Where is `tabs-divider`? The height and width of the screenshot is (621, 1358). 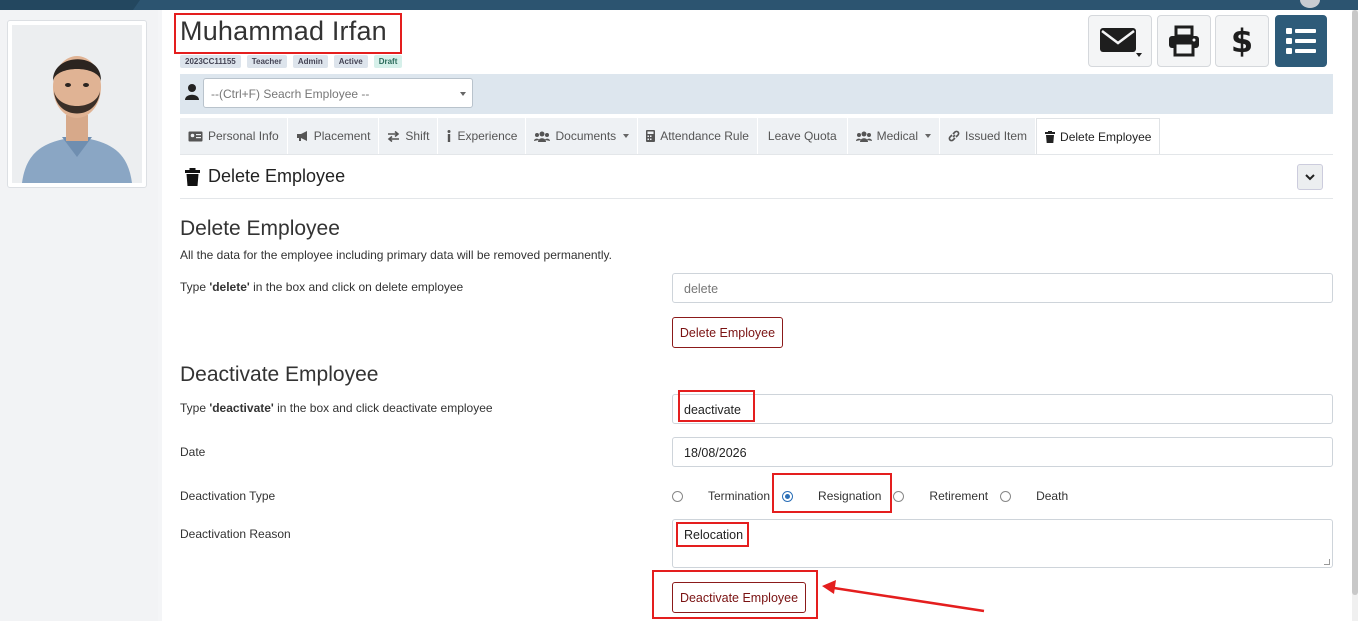
tabs-divider is located at coordinates (756, 154).